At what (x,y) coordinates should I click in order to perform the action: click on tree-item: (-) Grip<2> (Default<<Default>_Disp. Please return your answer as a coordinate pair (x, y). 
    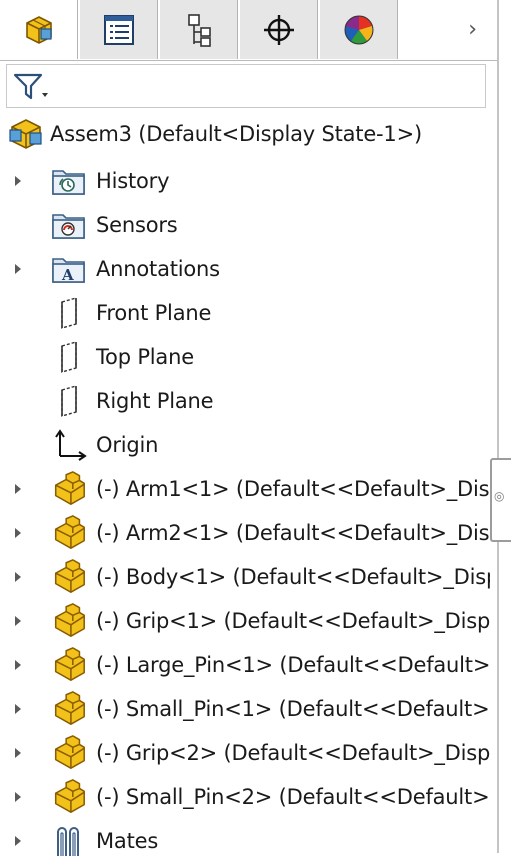
    Looking at the image, I should click on (245, 753).